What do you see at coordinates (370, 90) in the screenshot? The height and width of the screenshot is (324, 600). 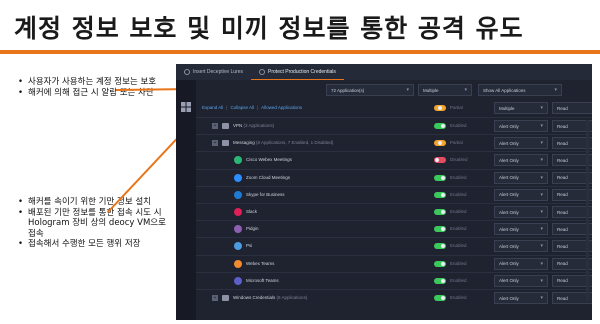 I see `applications-filter-dropdown: 72 Application(s) ▾` at bounding box center [370, 90].